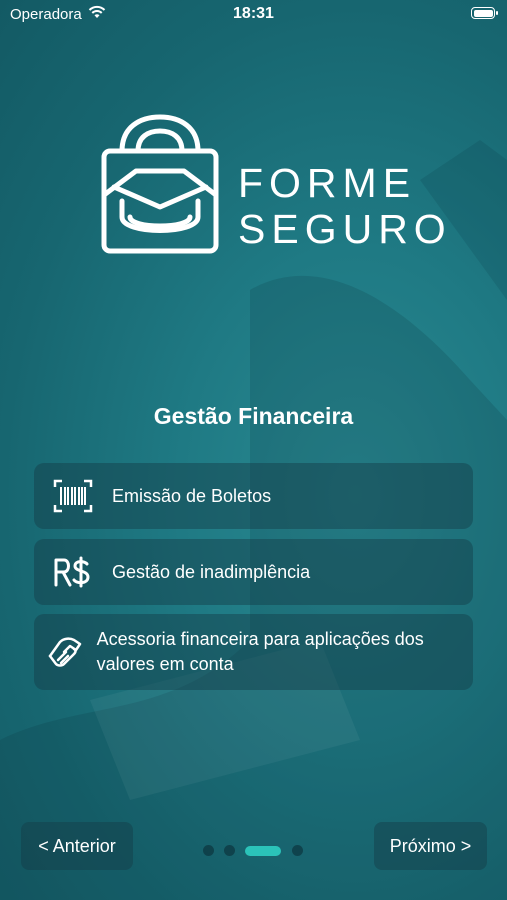 The image size is (507, 900). What do you see at coordinates (211, 571) in the screenshot?
I see `feature-label: Gestão de inadimplência` at bounding box center [211, 571].